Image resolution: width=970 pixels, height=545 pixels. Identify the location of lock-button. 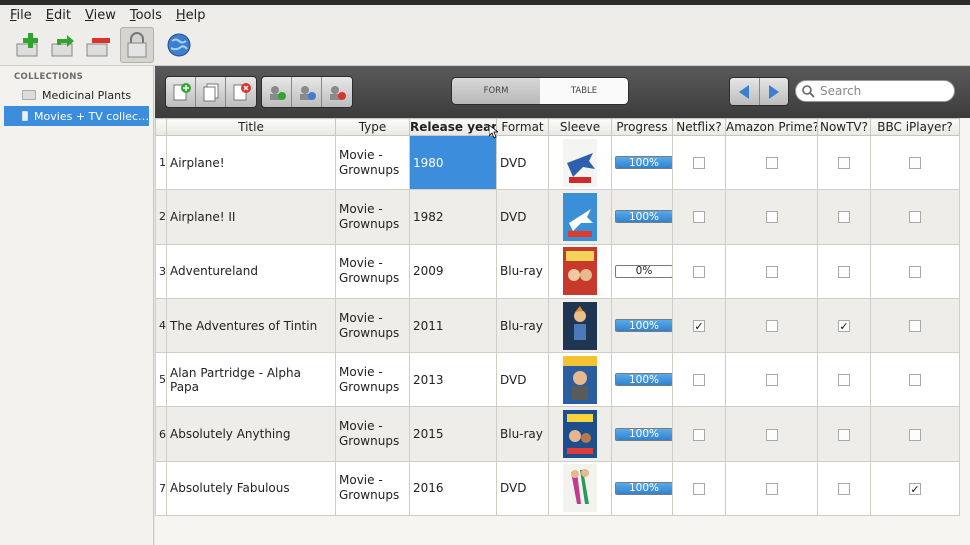
(137, 45).